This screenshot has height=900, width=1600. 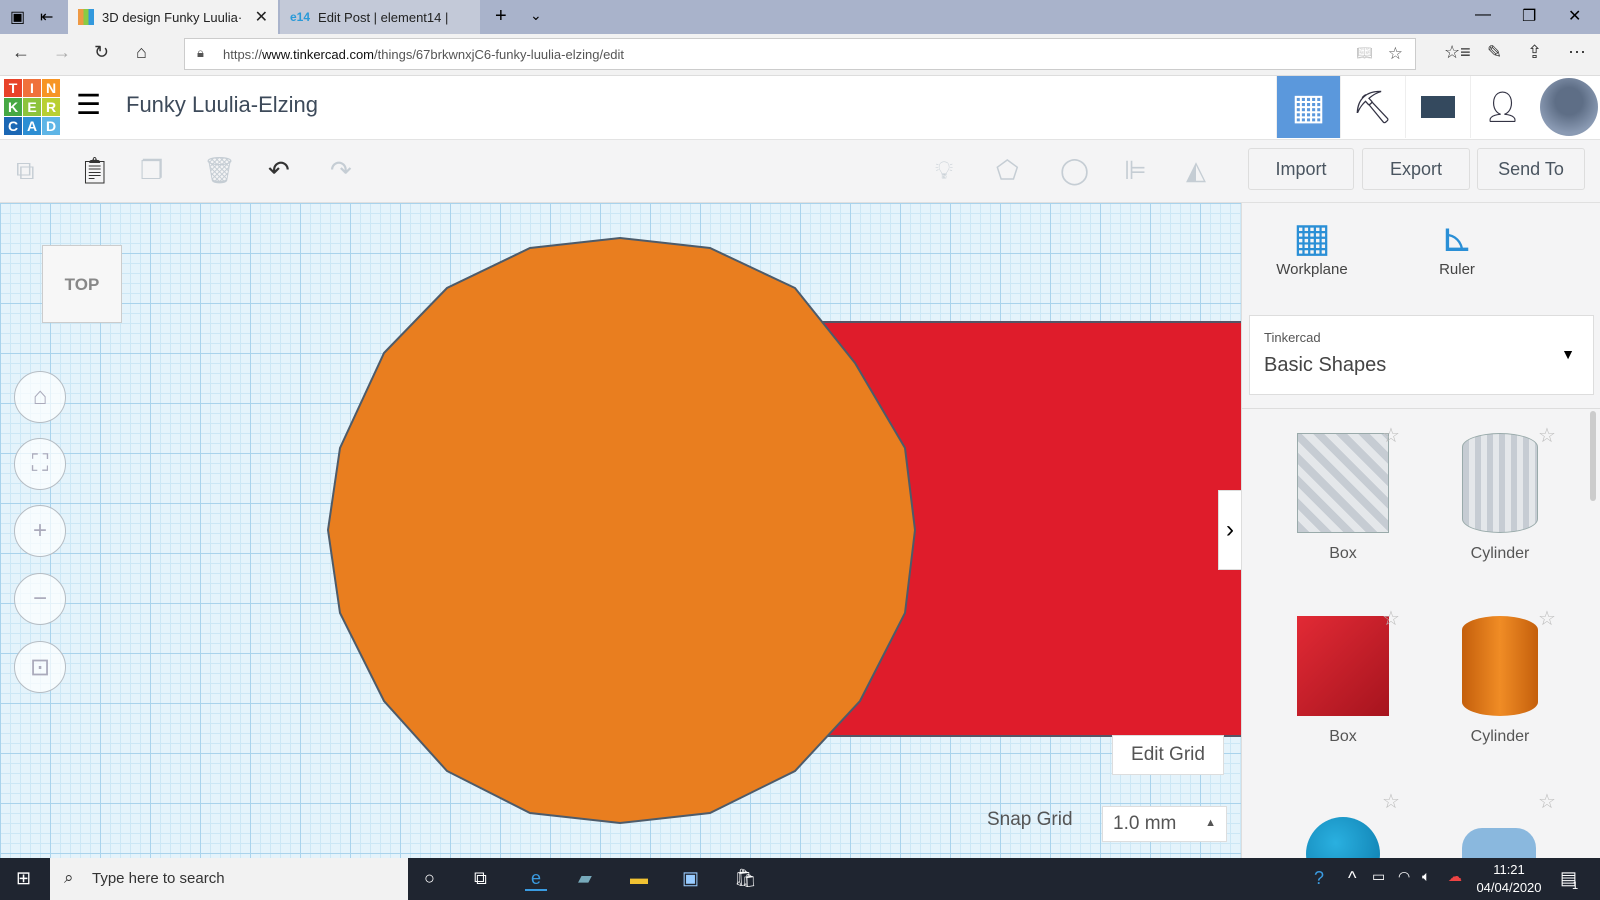 I want to click on fit-all-icon: ⛶, so click(x=40, y=463).